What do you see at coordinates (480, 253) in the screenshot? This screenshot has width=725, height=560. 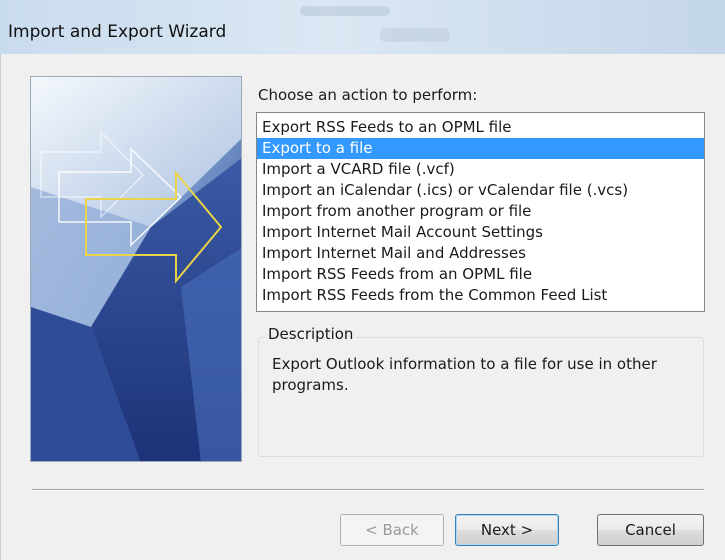 I see `list-item-import-mail-addresses: Import Internet Mail and Addresses` at bounding box center [480, 253].